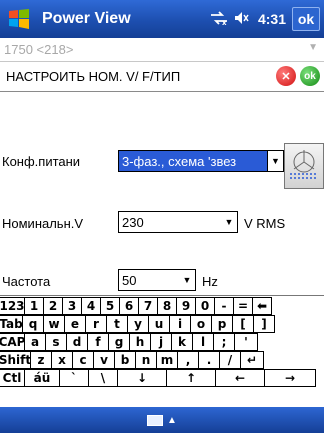 Image resolution: width=324 pixels, height=433 pixels. Describe the element at coordinates (34, 306) in the screenshot. I see `keyboard-key: 1` at that location.